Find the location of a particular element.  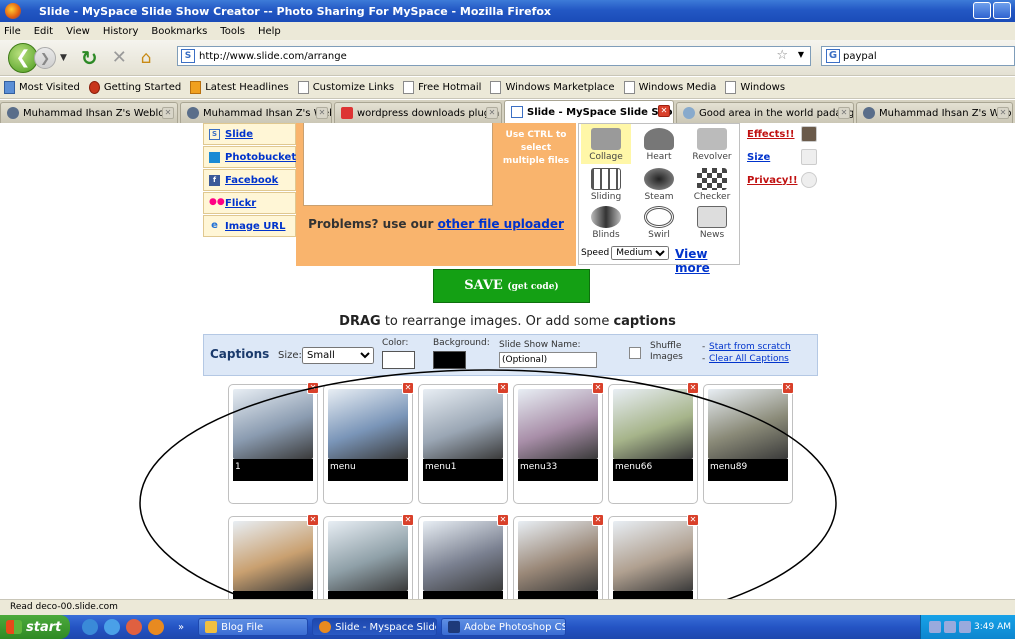

photo-caption: menu89 is located at coordinates (748, 470).